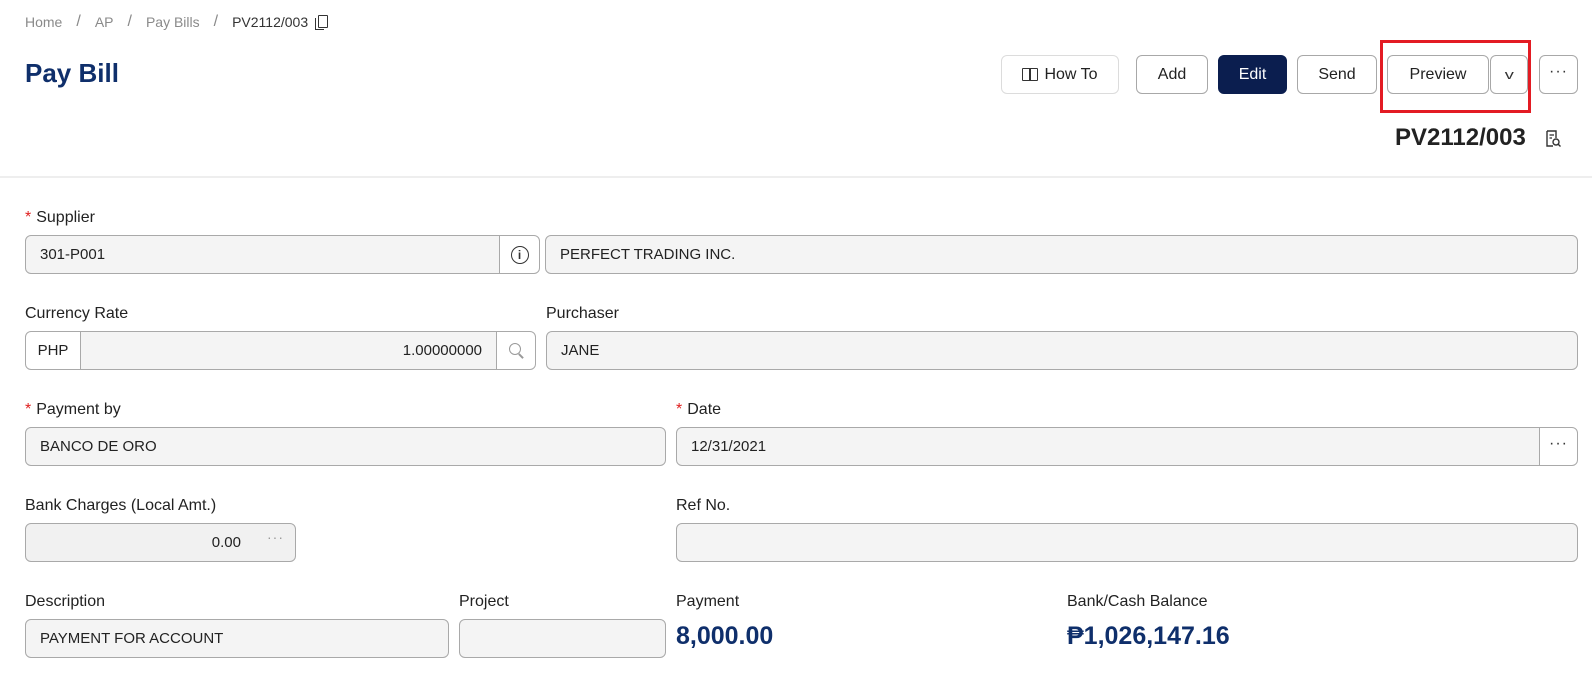 The width and height of the screenshot is (1592, 676). I want to click on payment-amount: 8,000.00, so click(725, 636).